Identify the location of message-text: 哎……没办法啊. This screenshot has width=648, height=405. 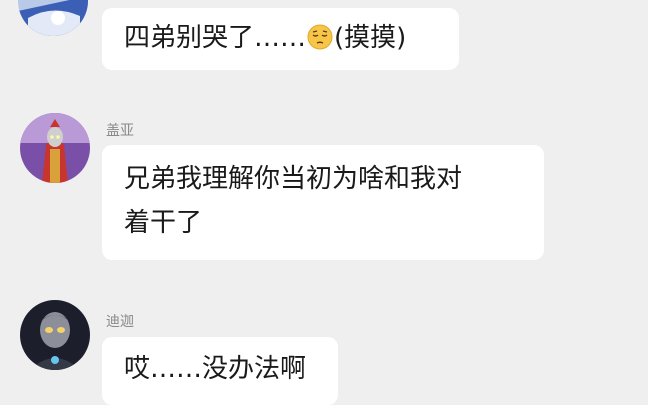
(215, 369).